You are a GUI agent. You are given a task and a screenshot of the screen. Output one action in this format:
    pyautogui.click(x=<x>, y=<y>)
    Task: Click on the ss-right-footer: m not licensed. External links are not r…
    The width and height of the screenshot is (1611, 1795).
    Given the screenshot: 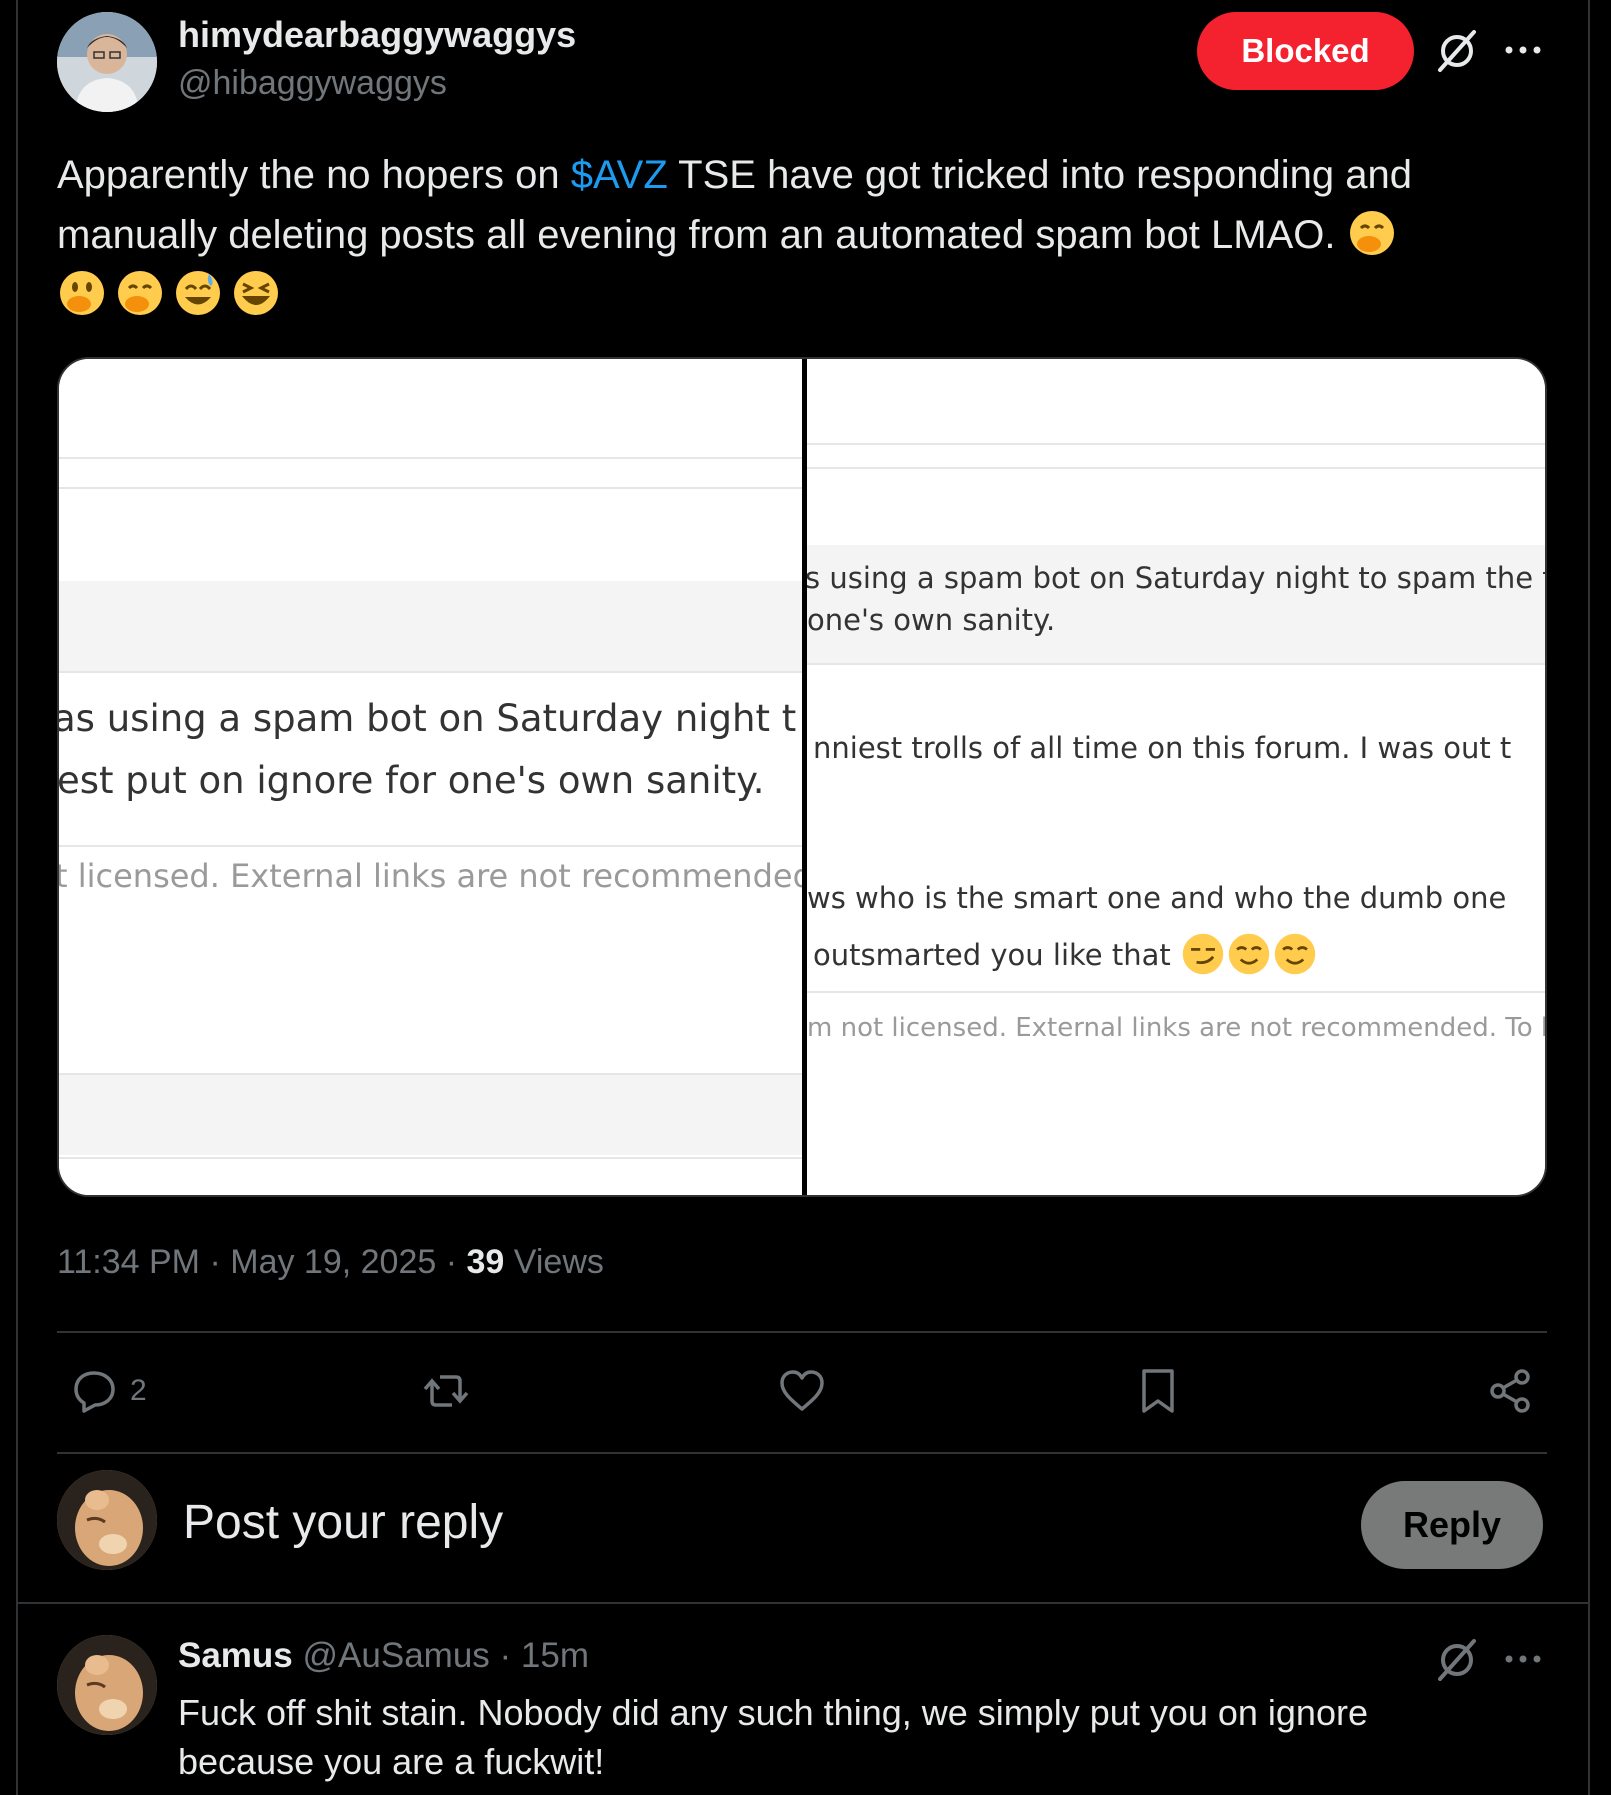 What is the action you would take?
    pyautogui.click(x=1177, y=1028)
    